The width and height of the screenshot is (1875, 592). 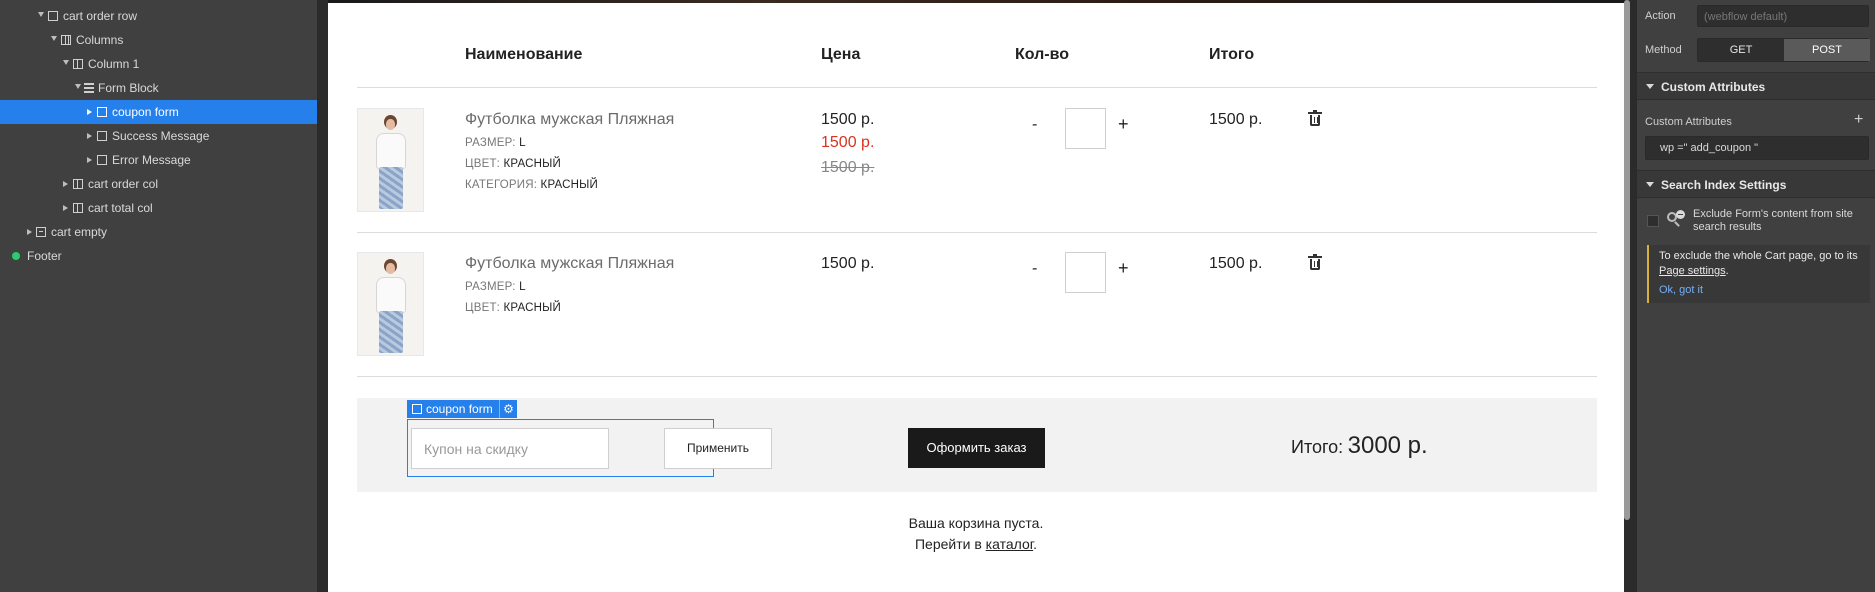 I want to click on nav-item-error-message: Error Message, so click(x=158, y=160).